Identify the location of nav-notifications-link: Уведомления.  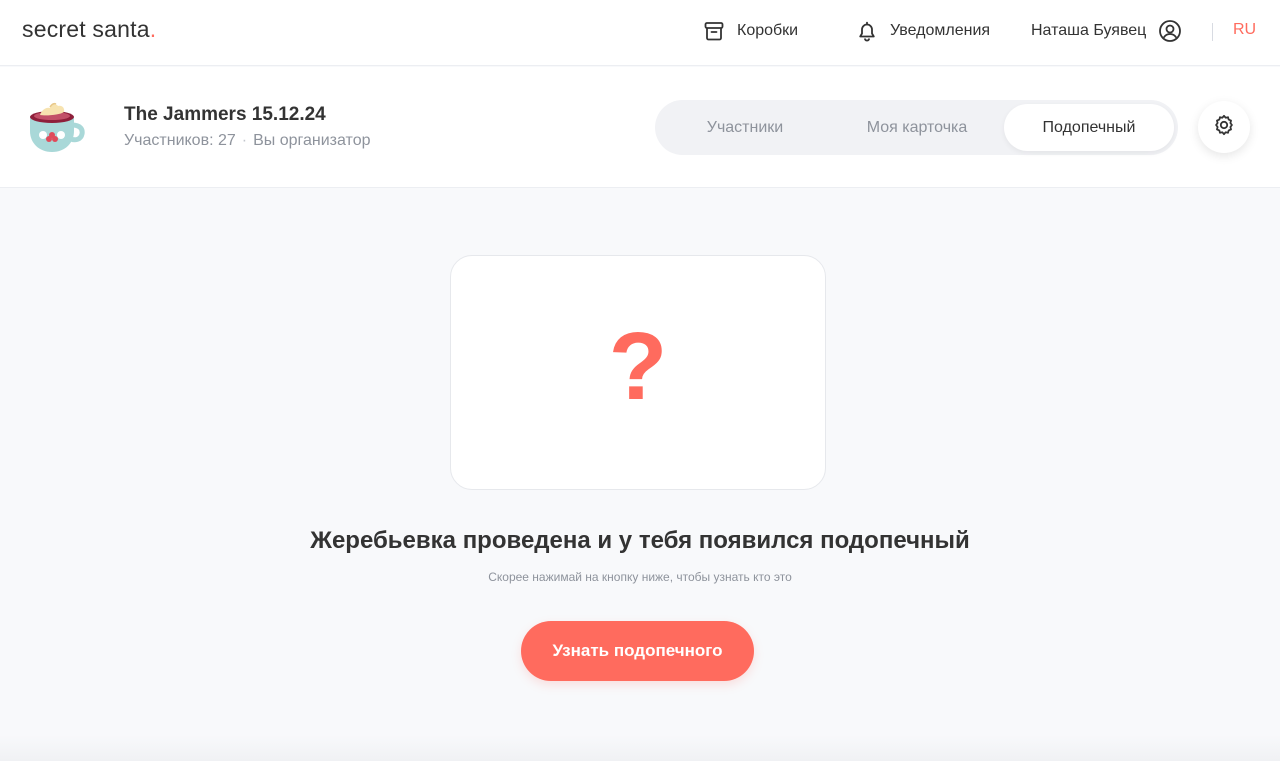
(923, 31).